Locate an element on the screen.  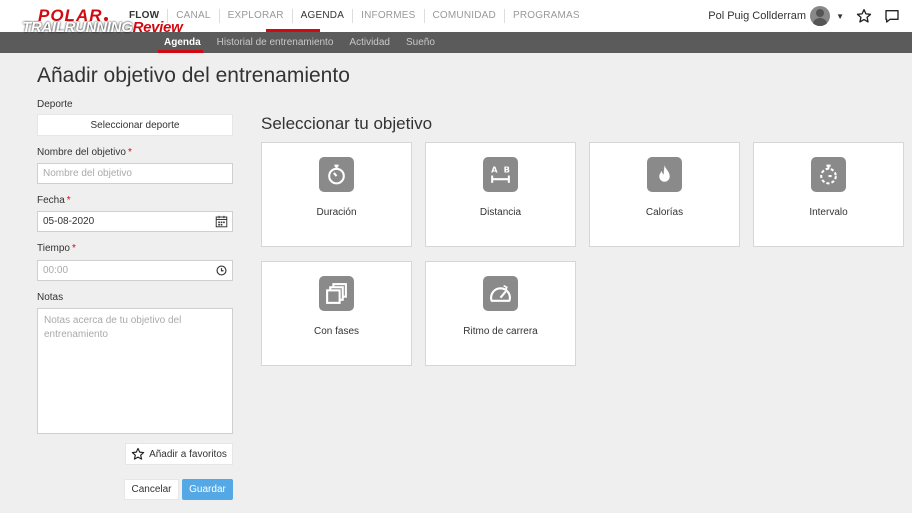
subnav-historial: Historial de entrenamiento is located at coordinates (275, 42).